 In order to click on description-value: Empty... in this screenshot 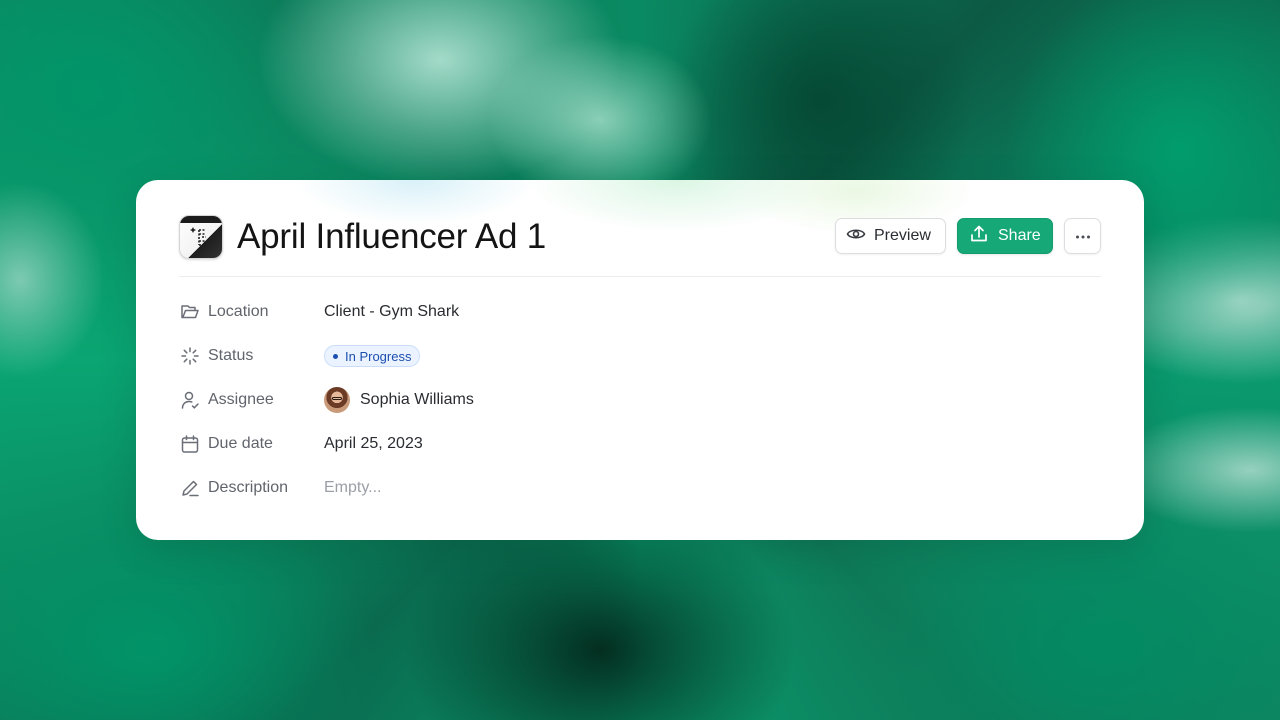, I will do `click(353, 488)`.